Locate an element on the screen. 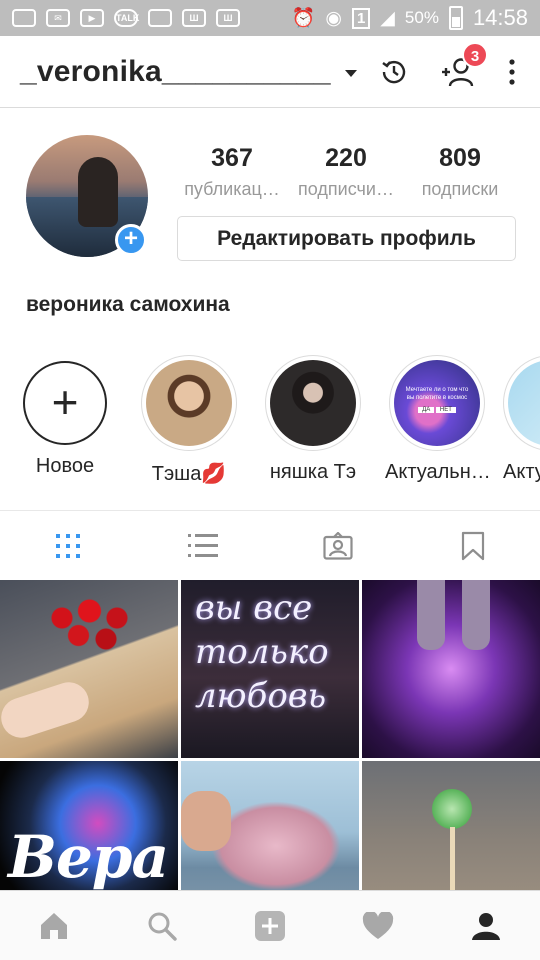  nav-home is located at coordinates (54, 925).